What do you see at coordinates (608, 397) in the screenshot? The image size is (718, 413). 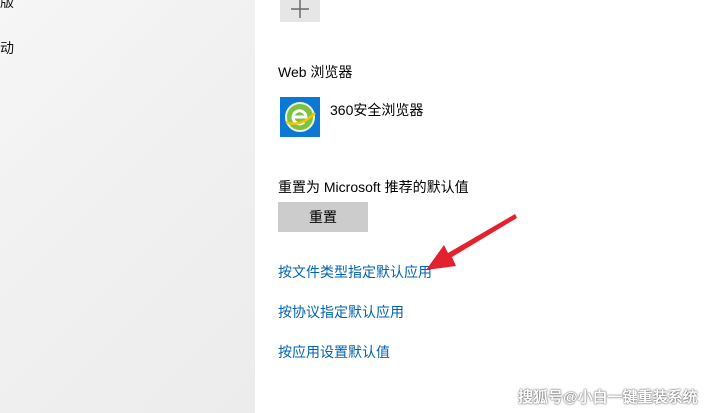 I see `watermark: 搜狐号@小白一键重装系统` at bounding box center [608, 397].